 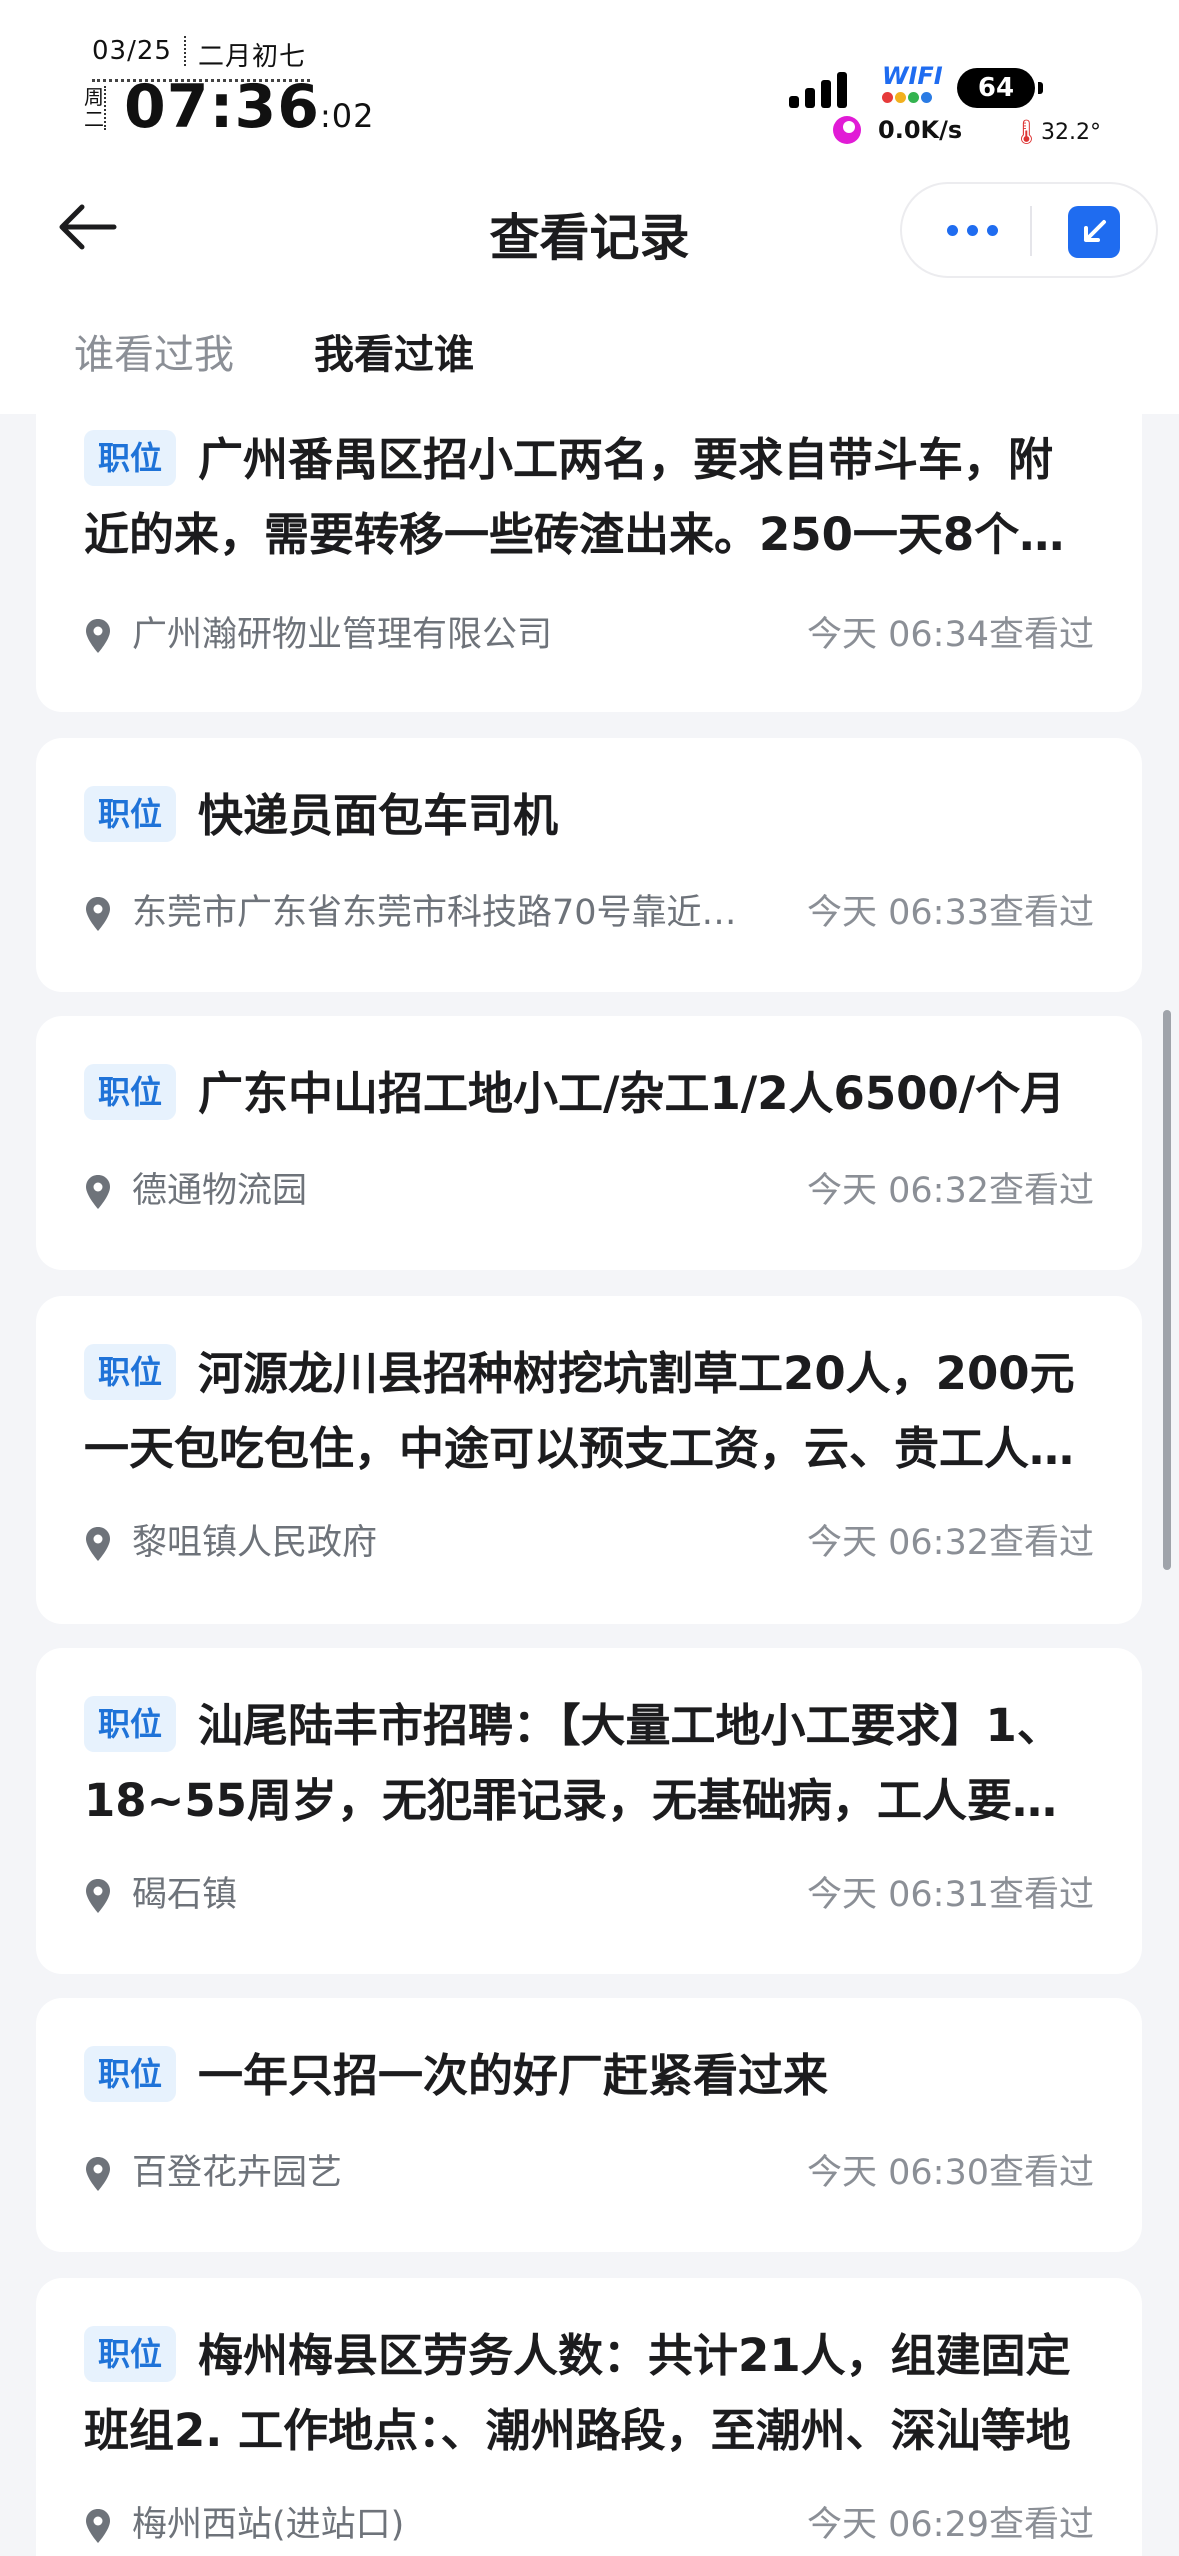 I want to click on tab-bar: 谁看过我 我看过谁, so click(x=589, y=357).